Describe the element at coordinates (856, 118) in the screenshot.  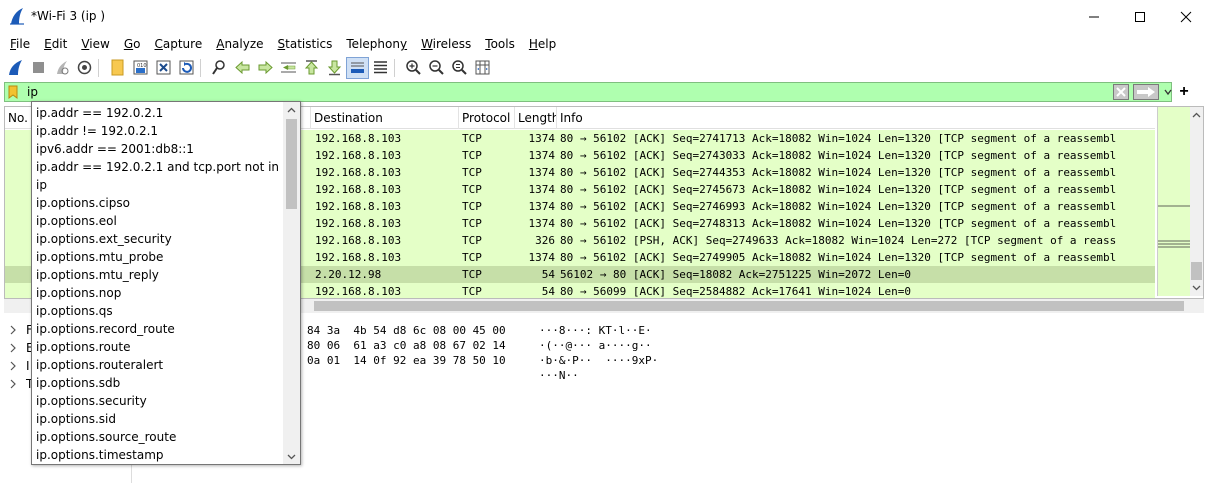
I see `column-info: Info` at that location.